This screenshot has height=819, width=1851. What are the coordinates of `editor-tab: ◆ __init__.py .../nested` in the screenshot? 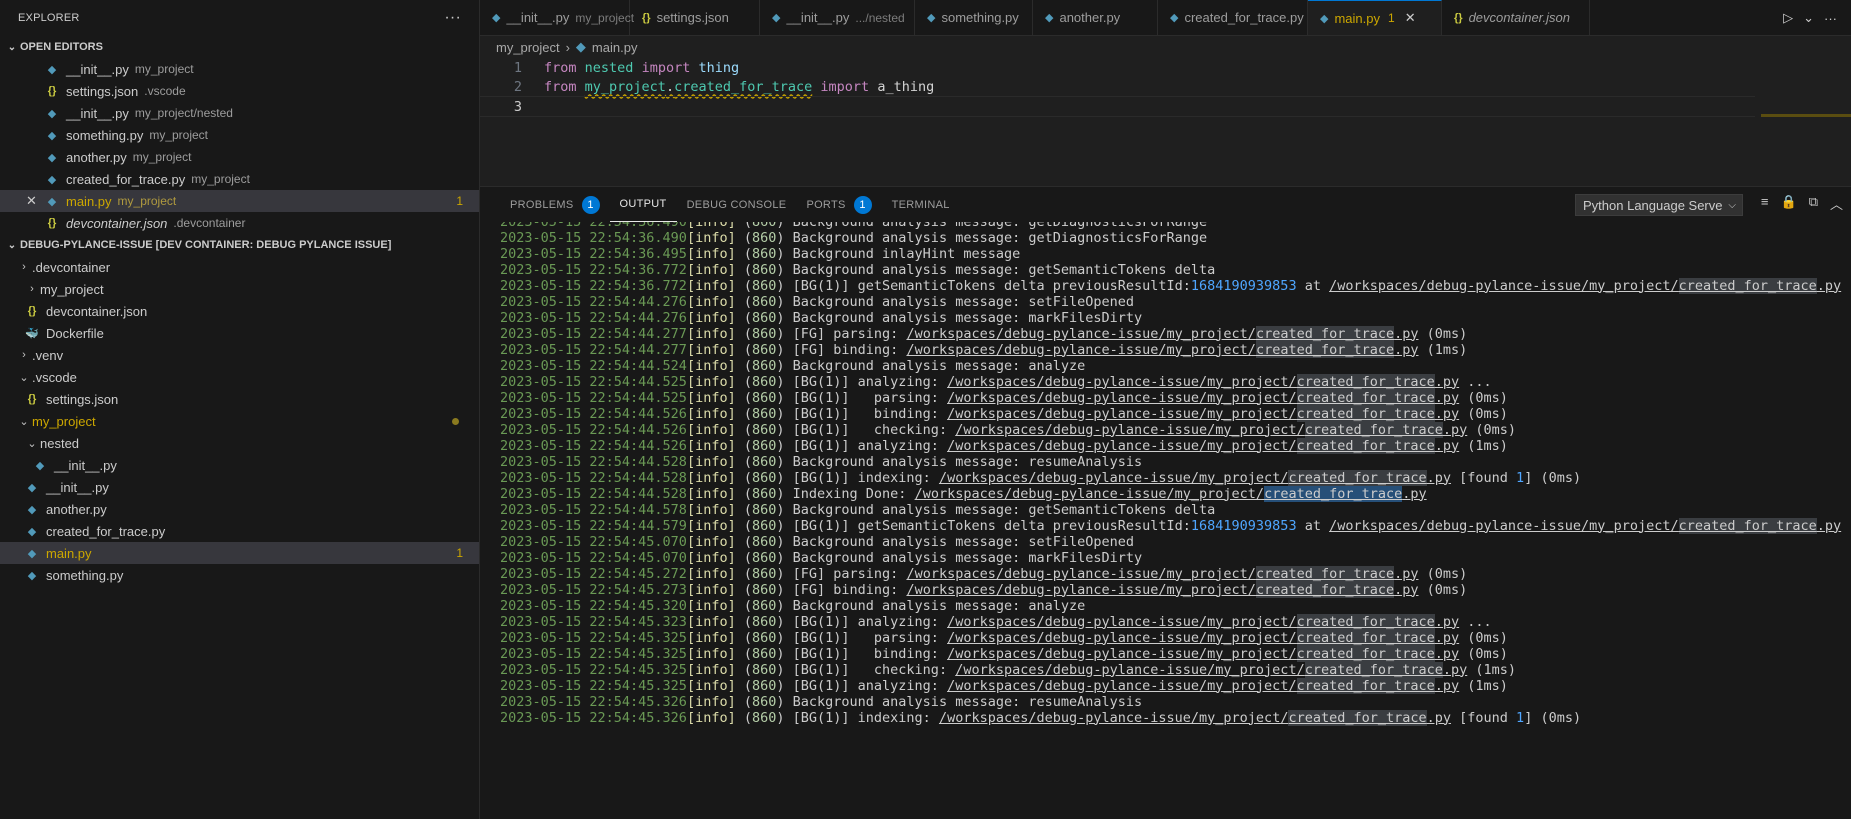 It's located at (837, 17).